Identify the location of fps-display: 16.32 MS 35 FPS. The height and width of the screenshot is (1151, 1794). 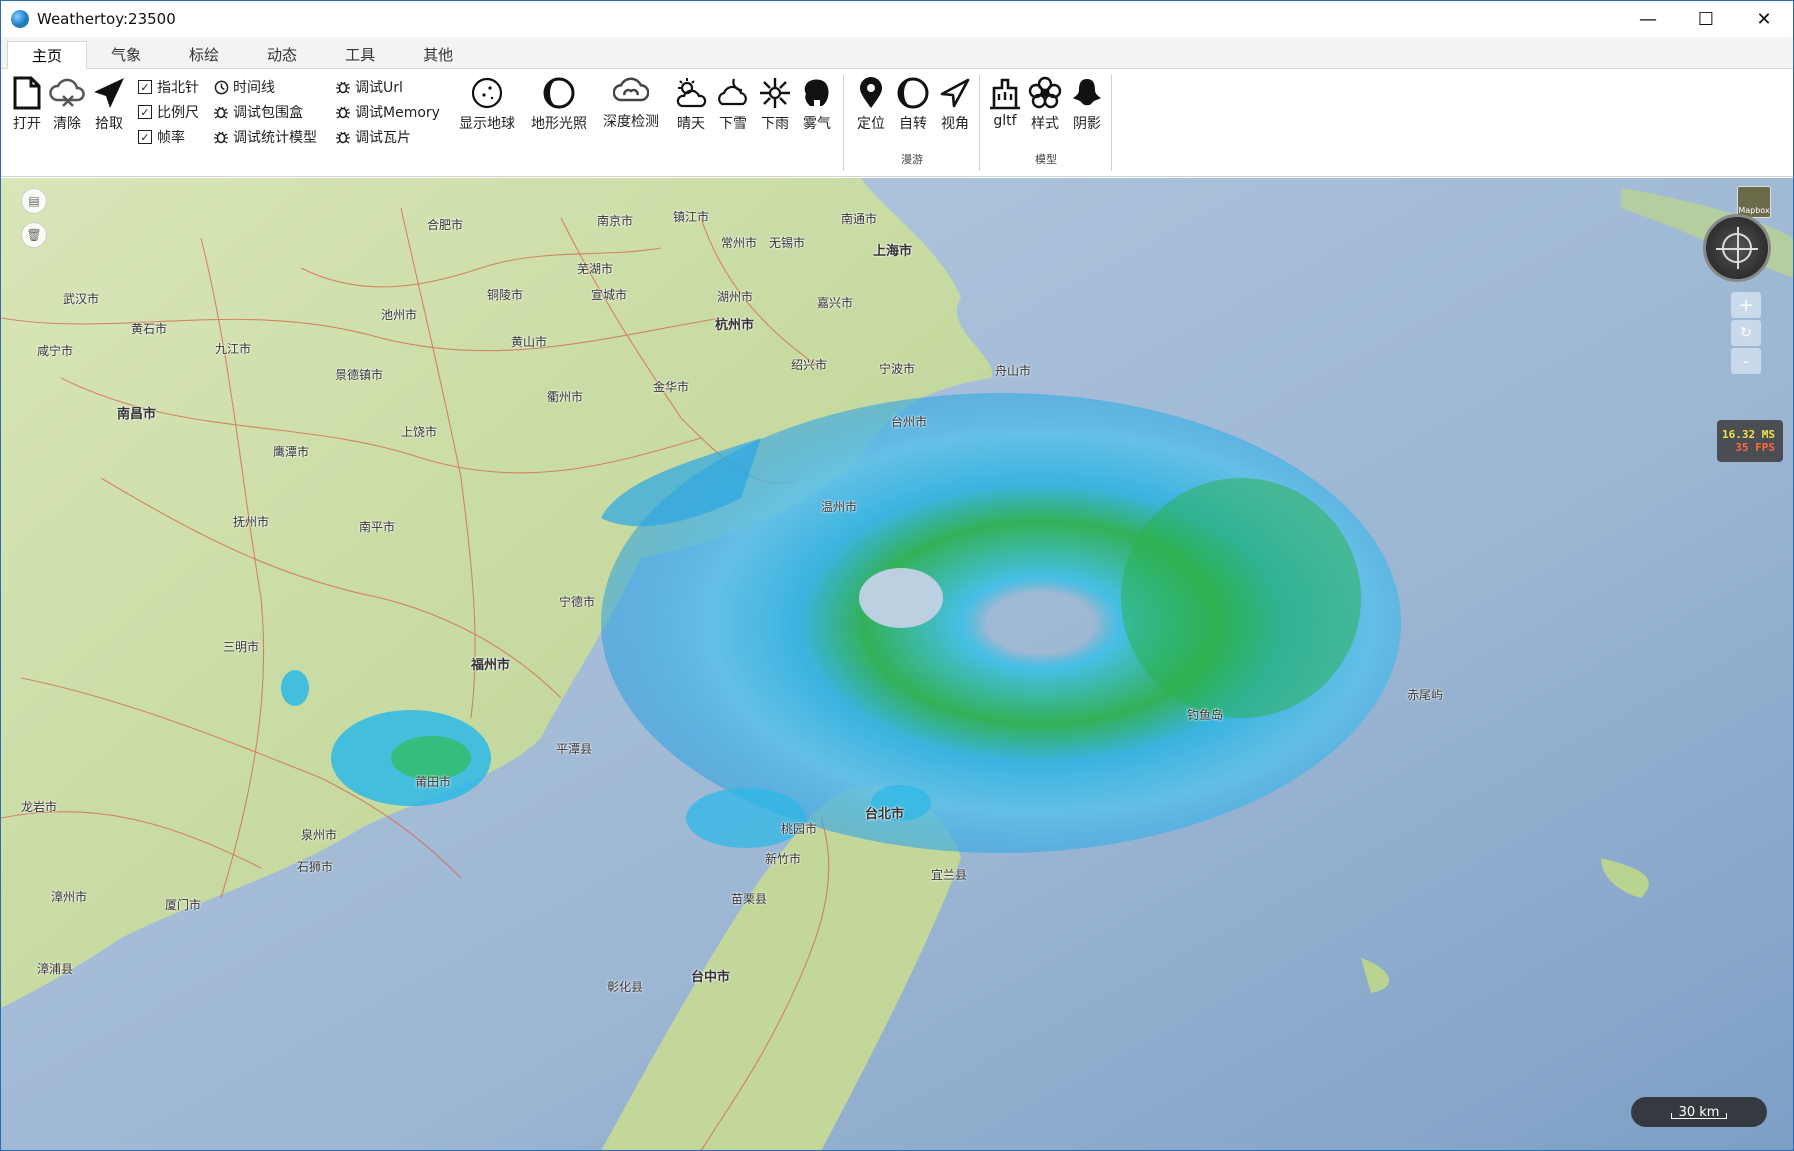
(1750, 441).